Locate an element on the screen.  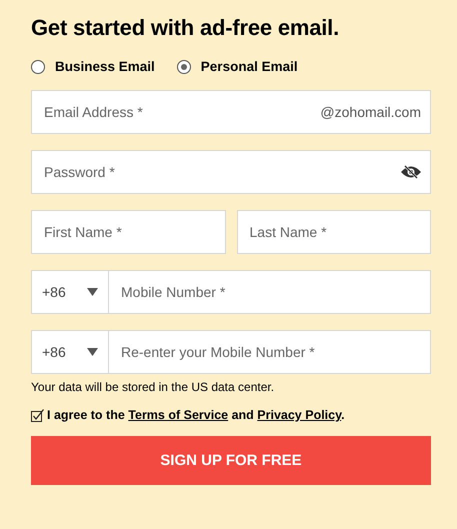
policy-link: Terms of Service is located at coordinates (178, 415).